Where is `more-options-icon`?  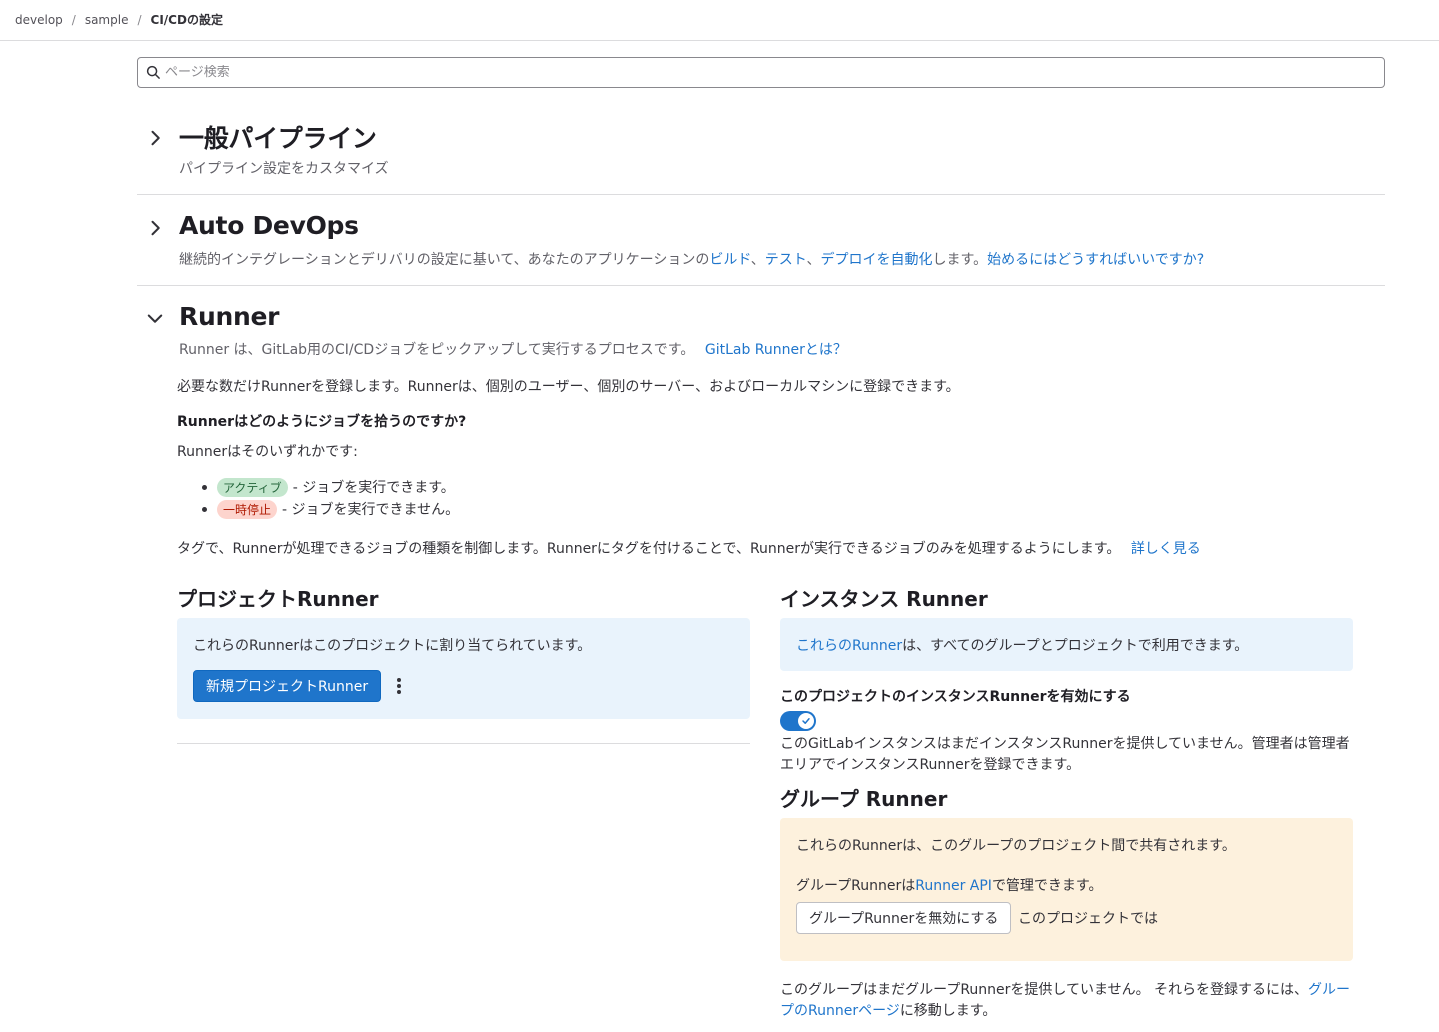 more-options-icon is located at coordinates (399, 686).